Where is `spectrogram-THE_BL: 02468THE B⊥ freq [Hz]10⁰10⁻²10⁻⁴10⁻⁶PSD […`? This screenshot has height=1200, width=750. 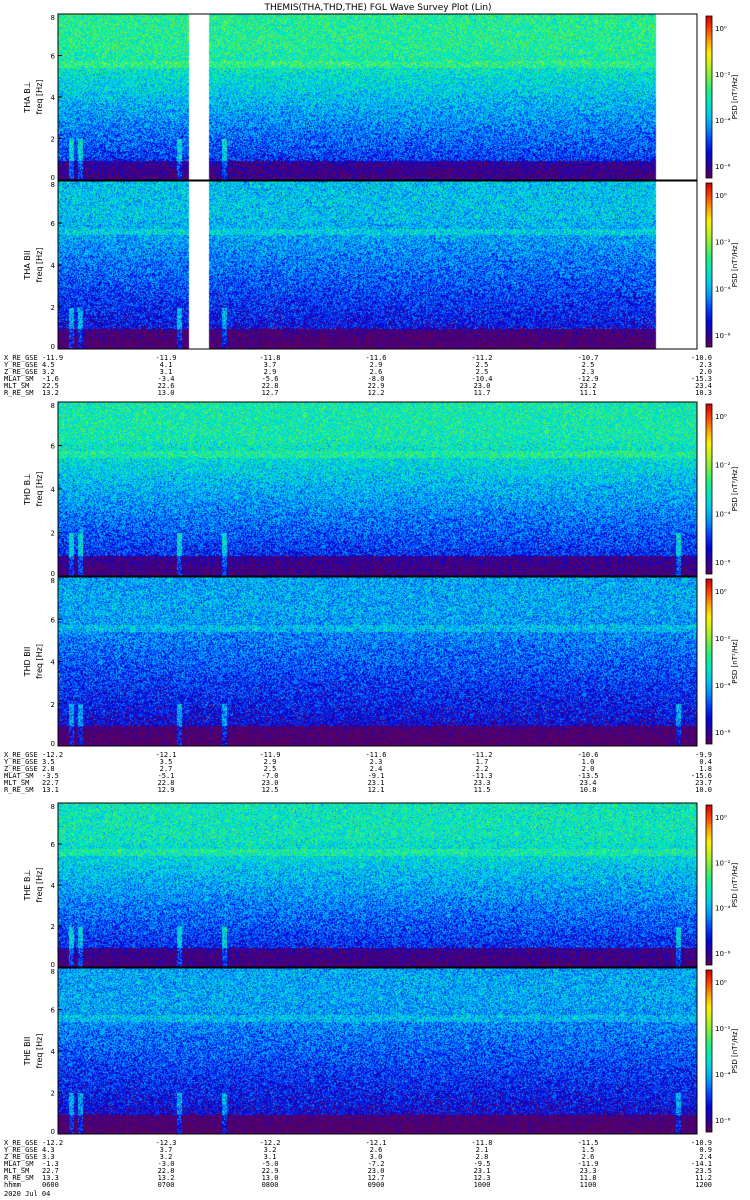
spectrogram-THE_BL: 02468THE B⊥ freq [Hz]10⁰10⁻²10⁻⁴10⁻⁶PSD [… is located at coordinates (381, 885).